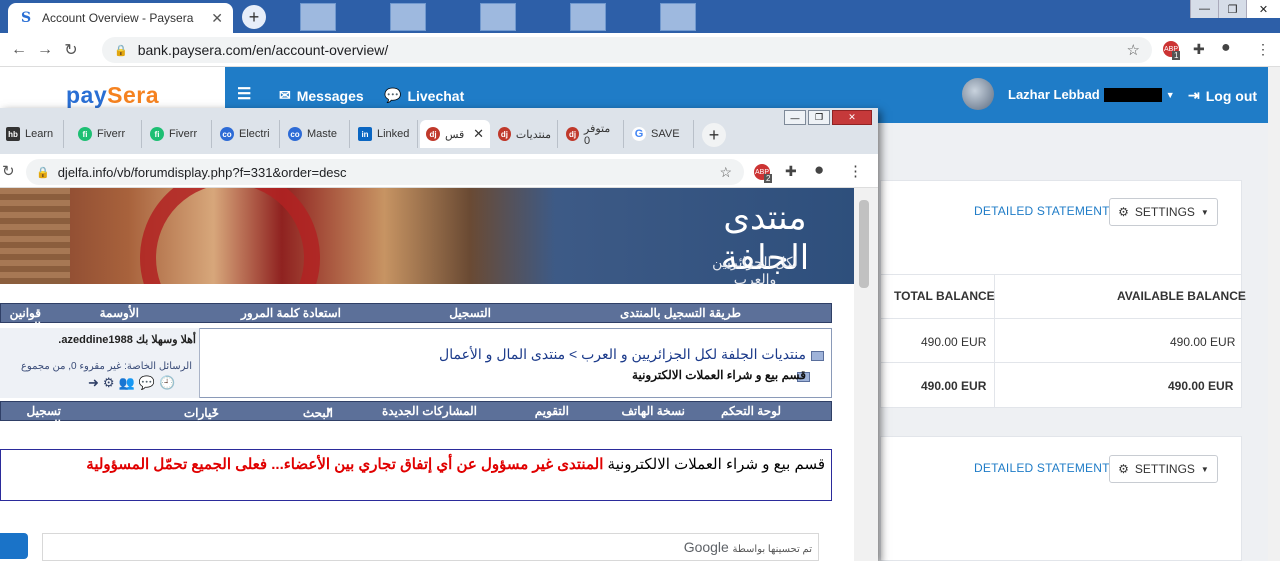 Image resolution: width=1280 pixels, height=561 pixels. I want to click on nav-register: التسجيل, so click(470, 313).